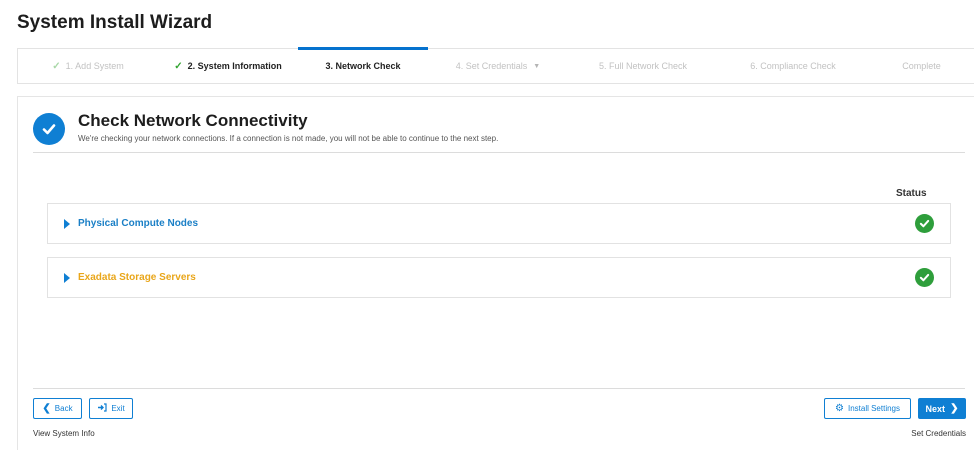  I want to click on step-system-information: ✓ 2. System Information, so click(228, 66).